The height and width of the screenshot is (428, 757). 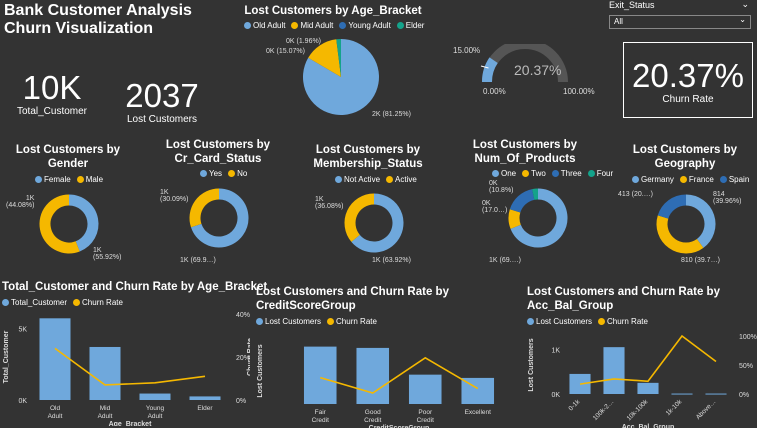 What do you see at coordinates (357, 179) in the screenshot?
I see `legend-not-active: Not Active` at bounding box center [357, 179].